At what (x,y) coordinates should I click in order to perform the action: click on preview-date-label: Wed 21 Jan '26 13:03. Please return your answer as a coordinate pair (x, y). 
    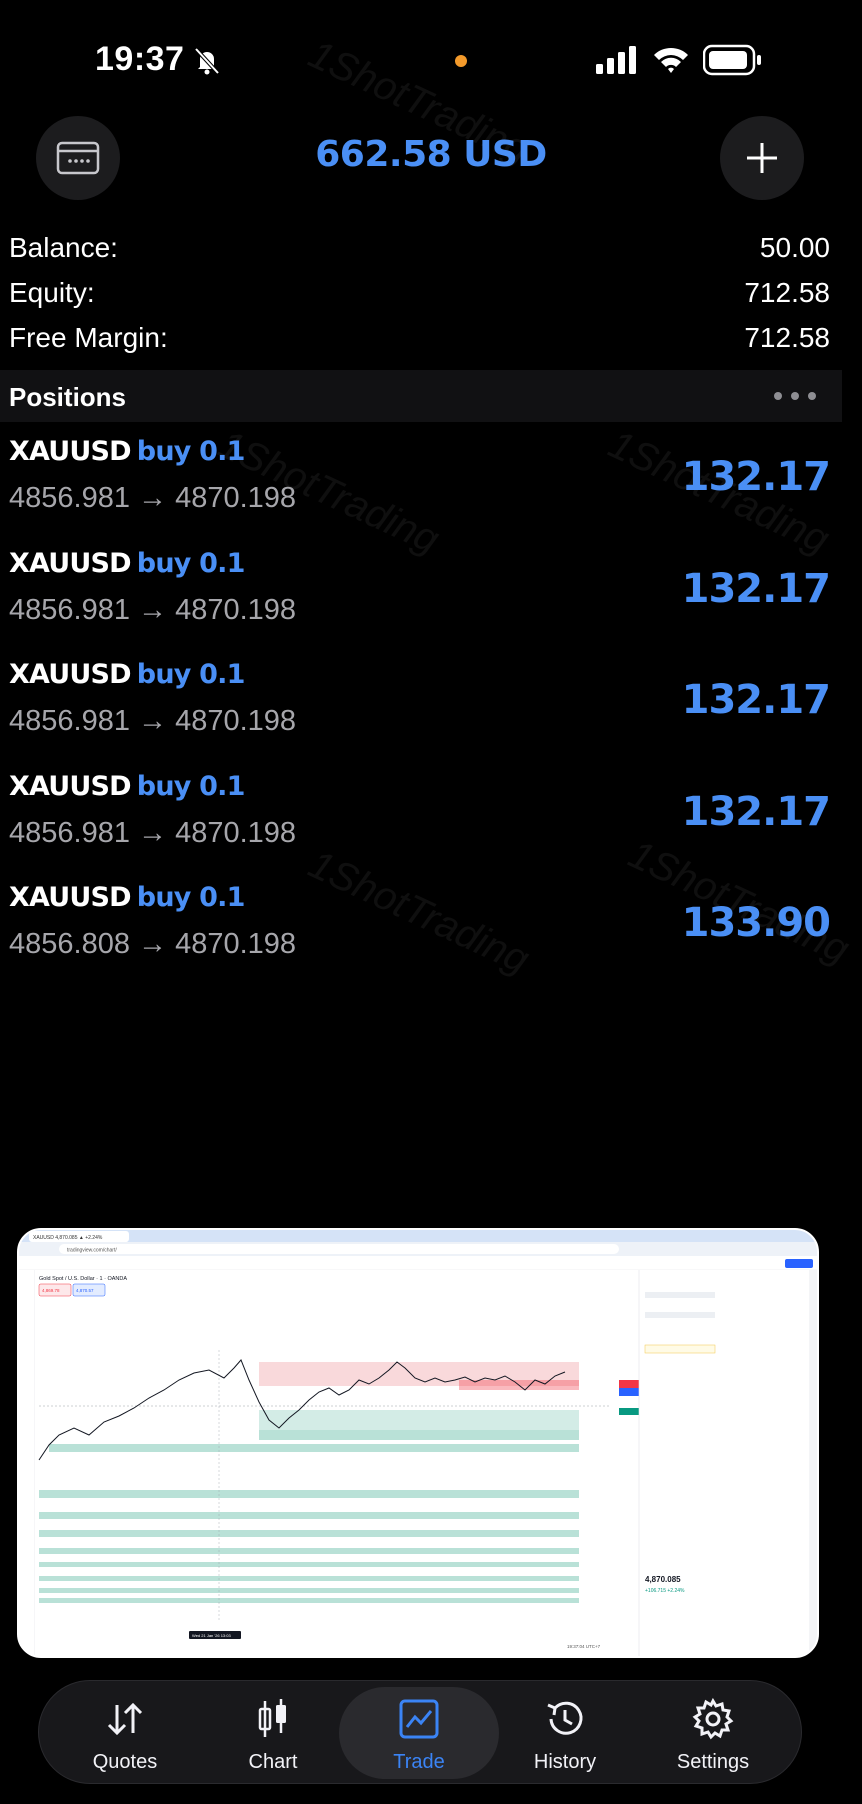
    Looking at the image, I should click on (211, 1635).